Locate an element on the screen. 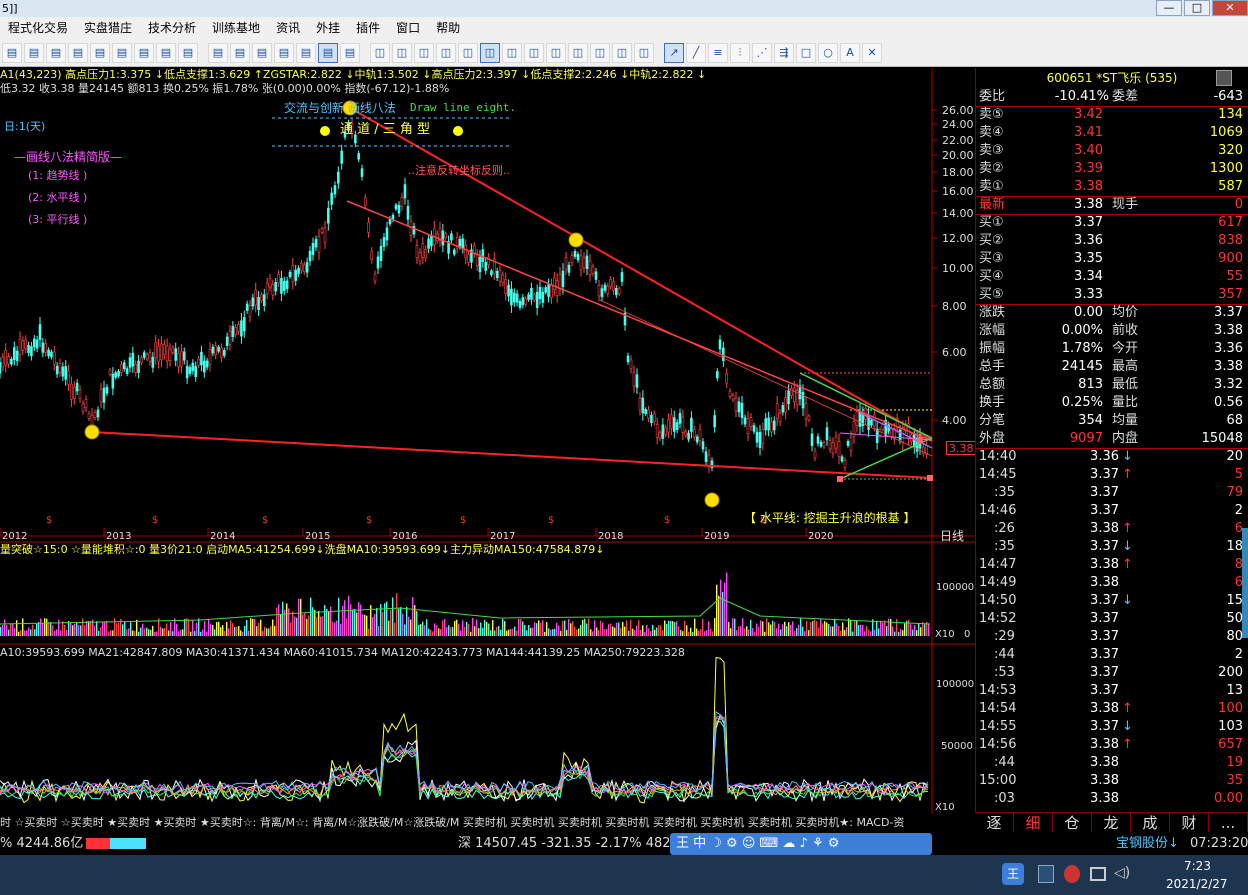 The height and width of the screenshot is (895, 1248). quote-tab: 成 is located at coordinates (1150, 822).